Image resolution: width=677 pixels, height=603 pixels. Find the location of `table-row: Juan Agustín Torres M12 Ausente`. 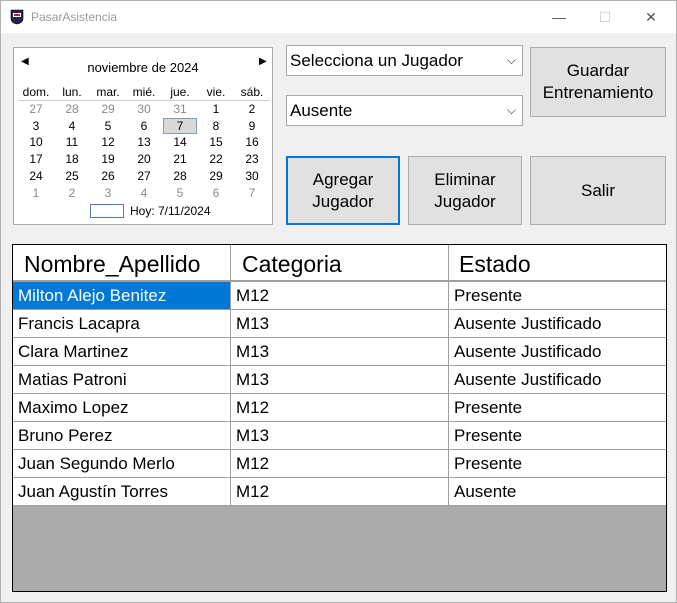

table-row: Juan Agustín Torres M12 Ausente is located at coordinates (339, 492).